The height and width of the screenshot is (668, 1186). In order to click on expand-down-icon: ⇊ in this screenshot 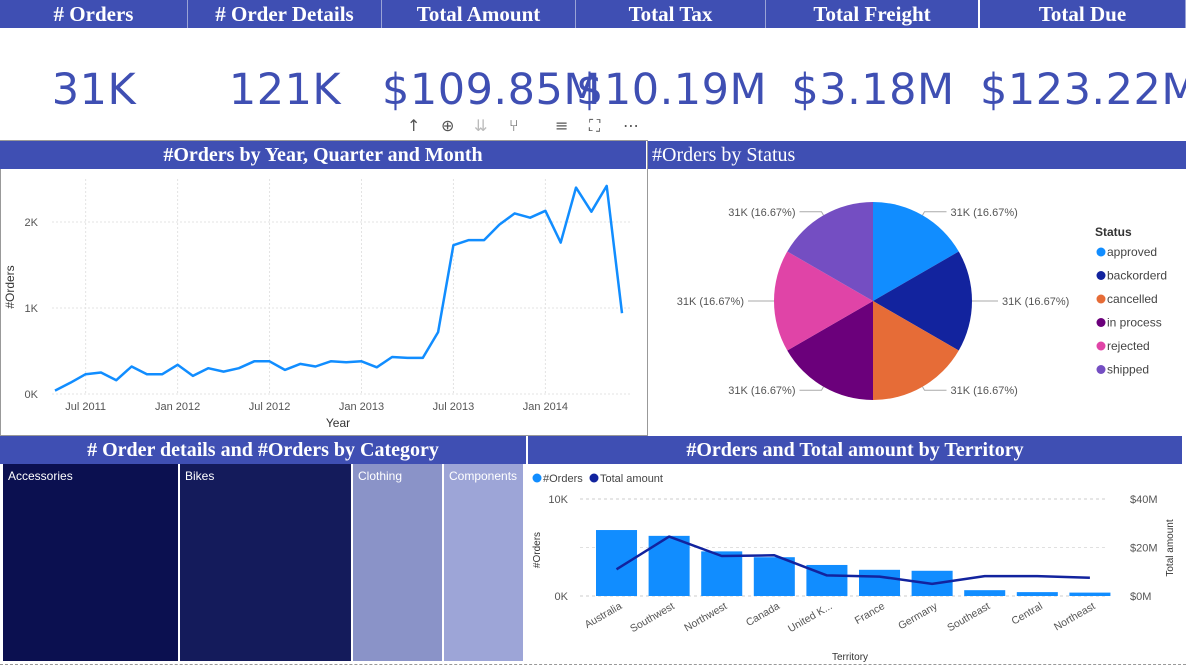, I will do `click(480, 125)`.